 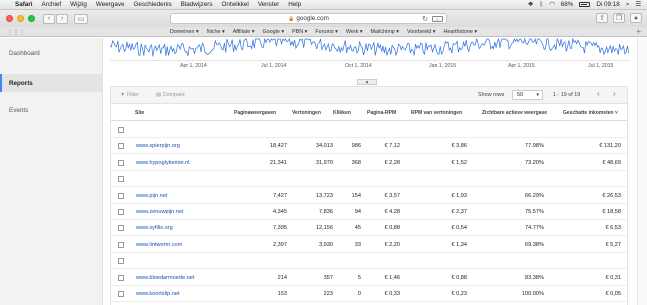 I want to click on site-link: www.spierpijn.org, so click(x=158, y=146).